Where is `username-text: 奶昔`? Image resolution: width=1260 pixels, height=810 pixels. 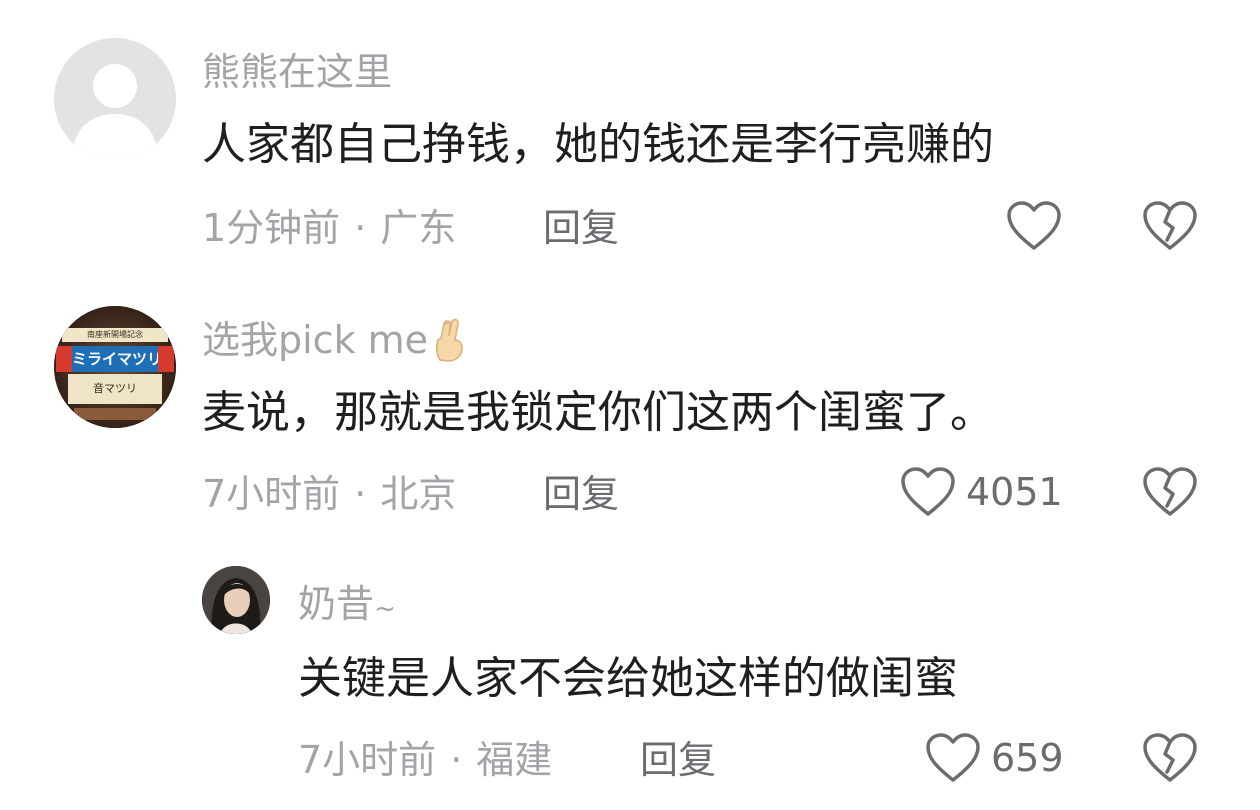 username-text: 奶昔 is located at coordinates (336, 604).